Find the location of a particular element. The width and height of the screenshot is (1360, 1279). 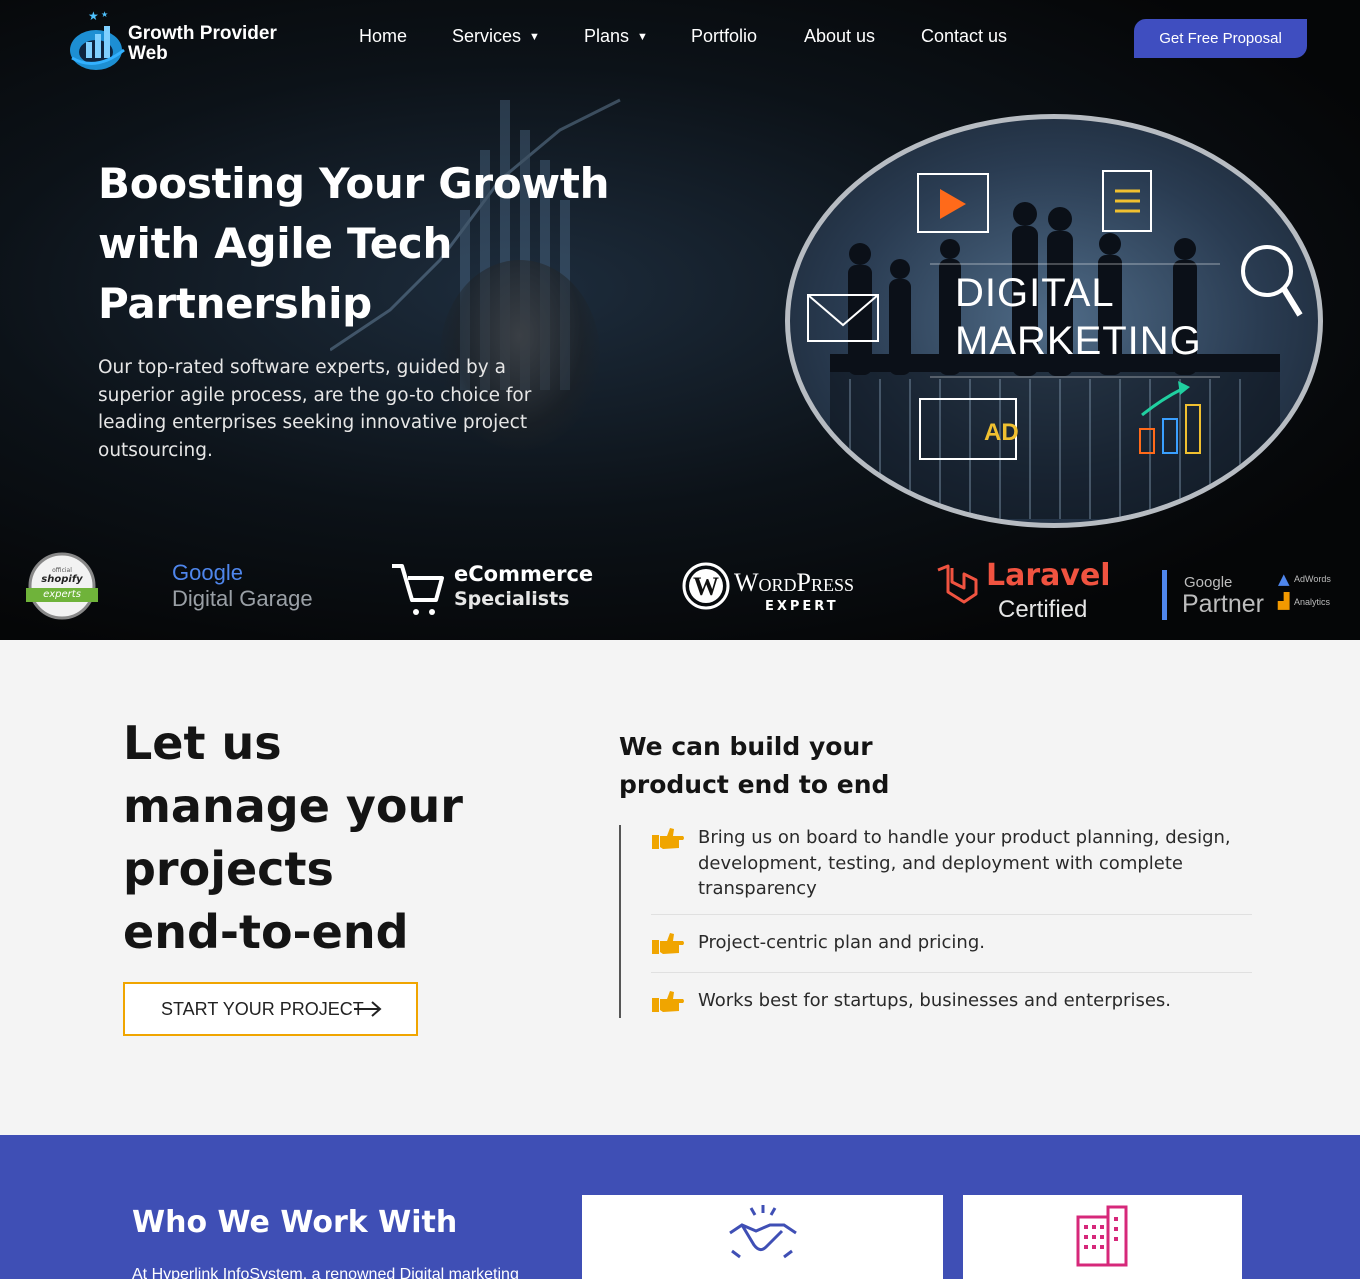

google-digital-garage-badge: Google Digital Garage is located at coordinates (252, 588).